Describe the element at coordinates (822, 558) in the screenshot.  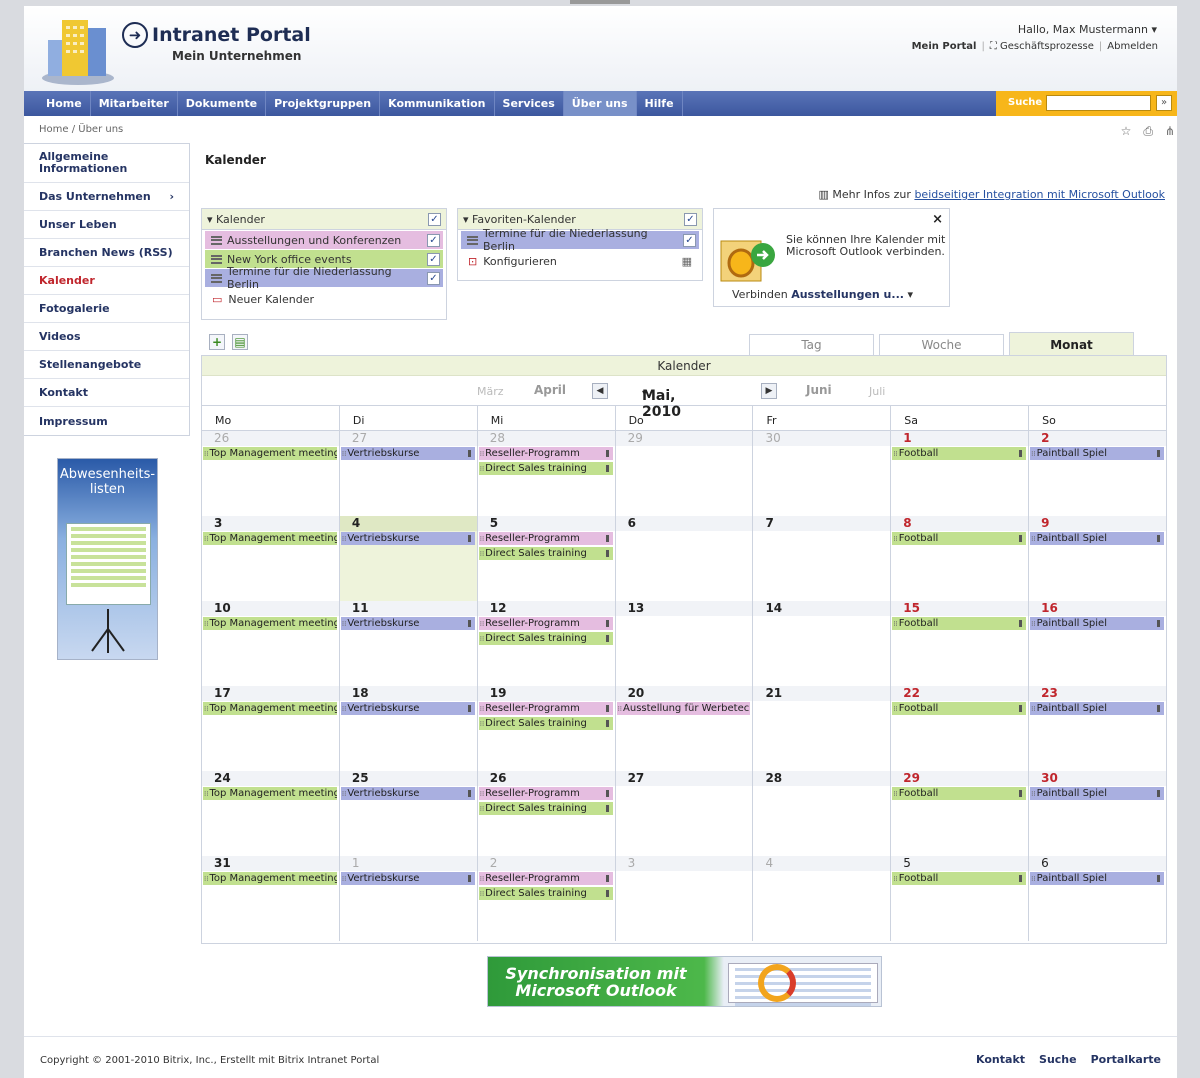
I see `day-cell: 7` at that location.